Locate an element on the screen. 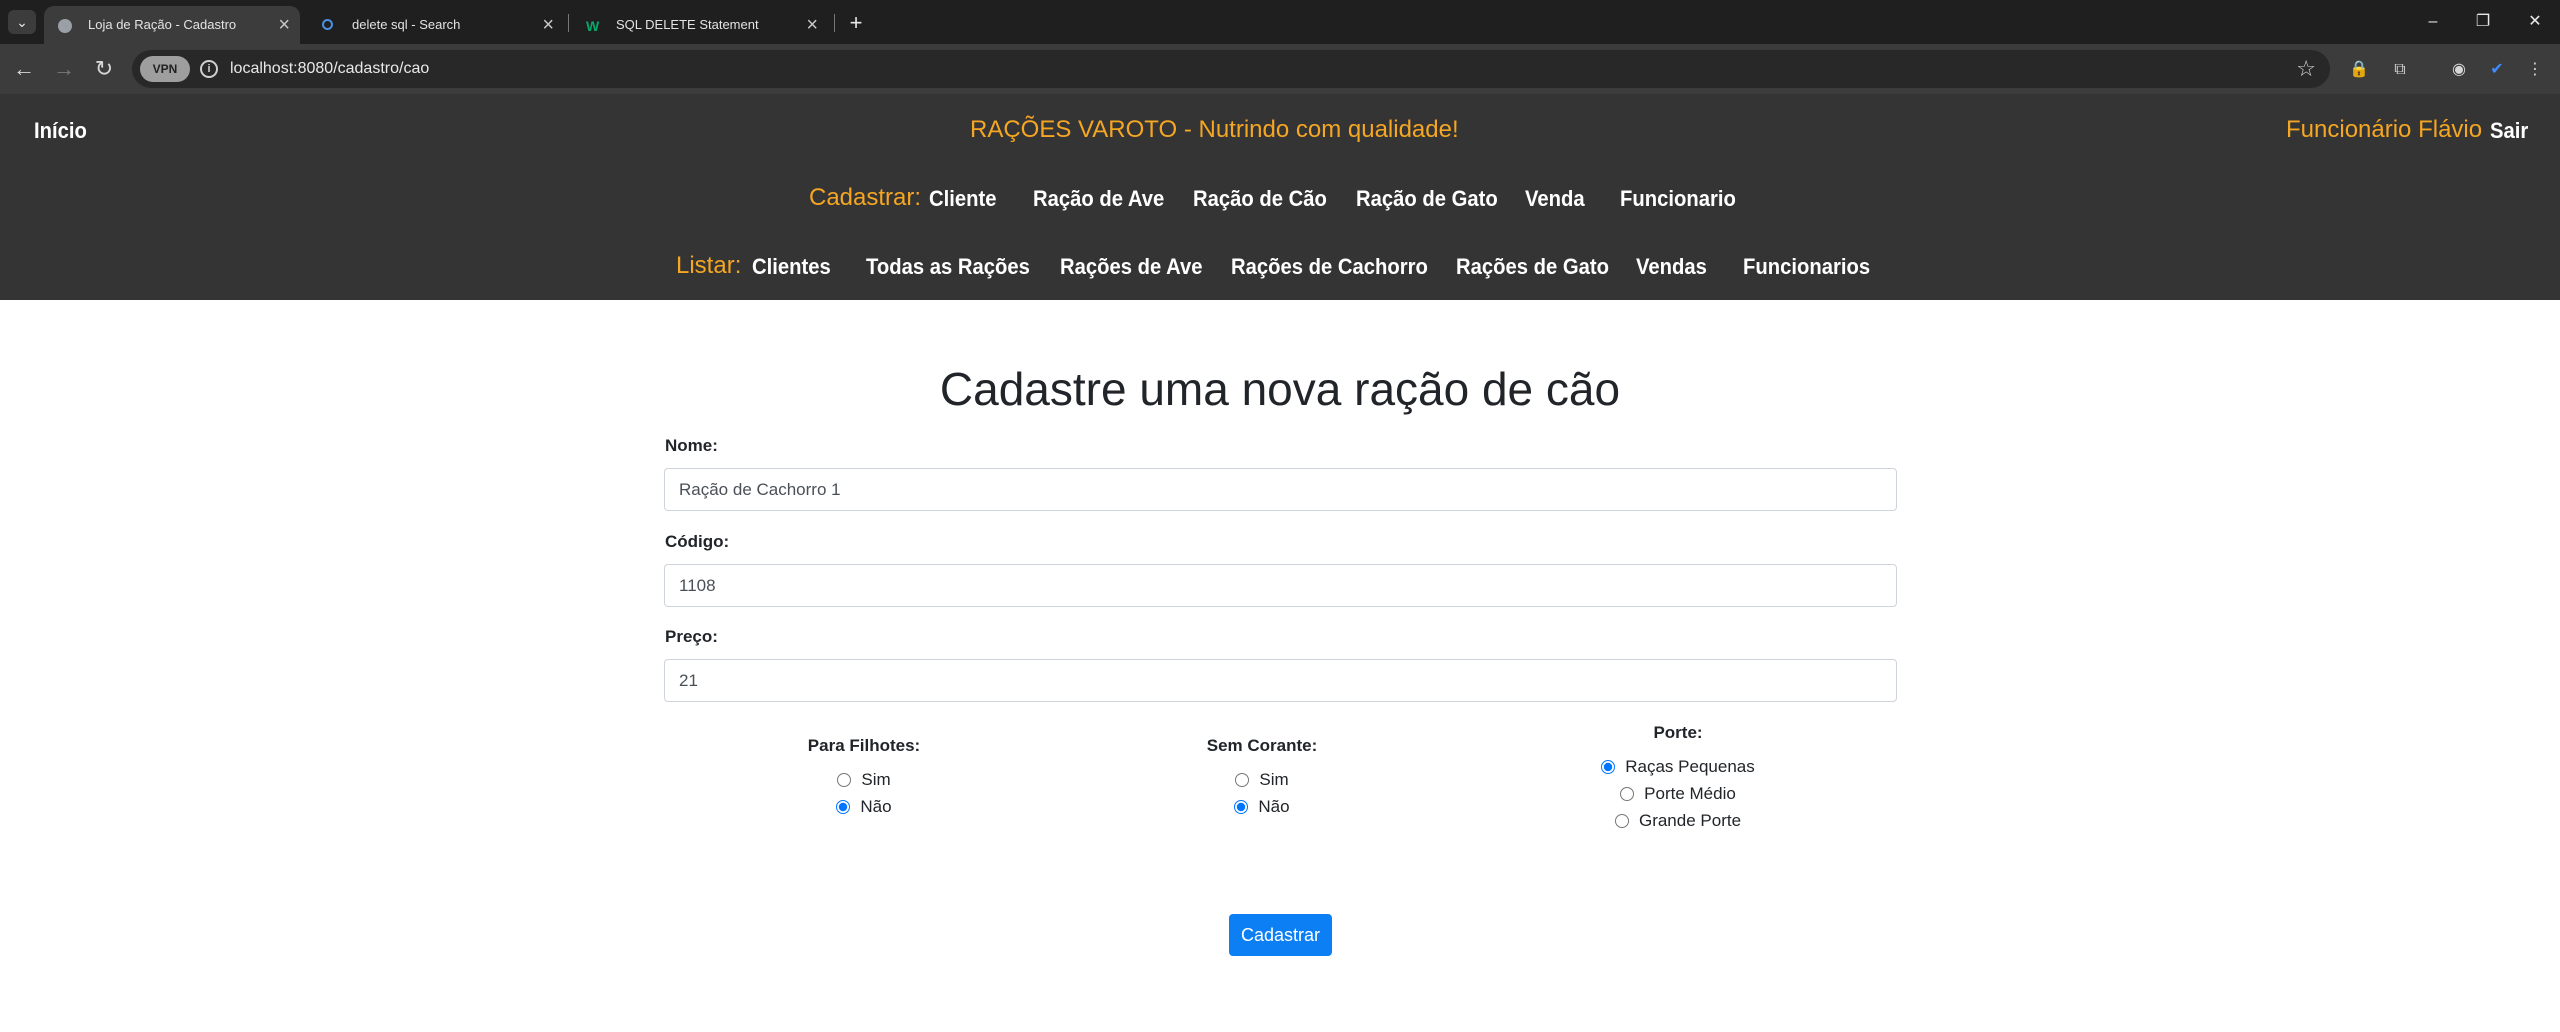 The width and height of the screenshot is (2560, 1032). vpn-badge: VPN is located at coordinates (165, 69).